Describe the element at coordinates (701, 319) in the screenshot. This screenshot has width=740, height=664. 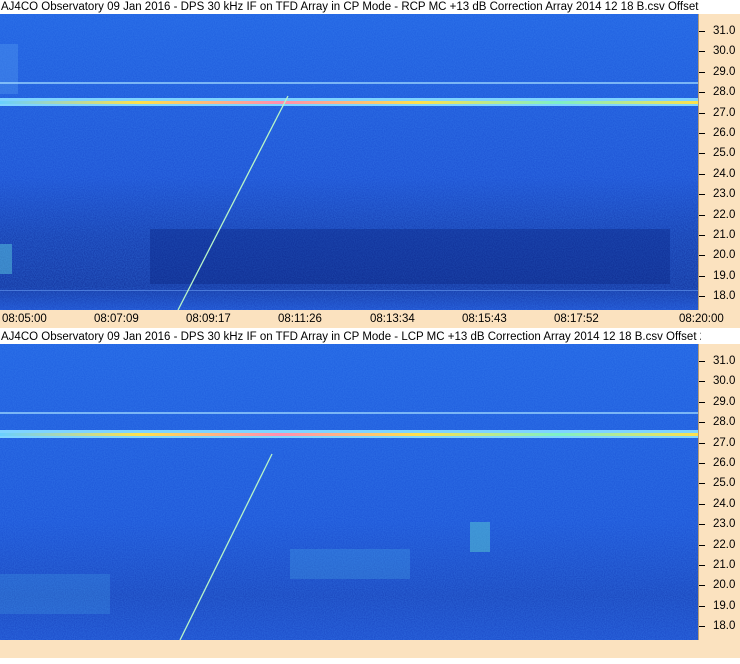
I see `time-label: 08:20:00` at that location.